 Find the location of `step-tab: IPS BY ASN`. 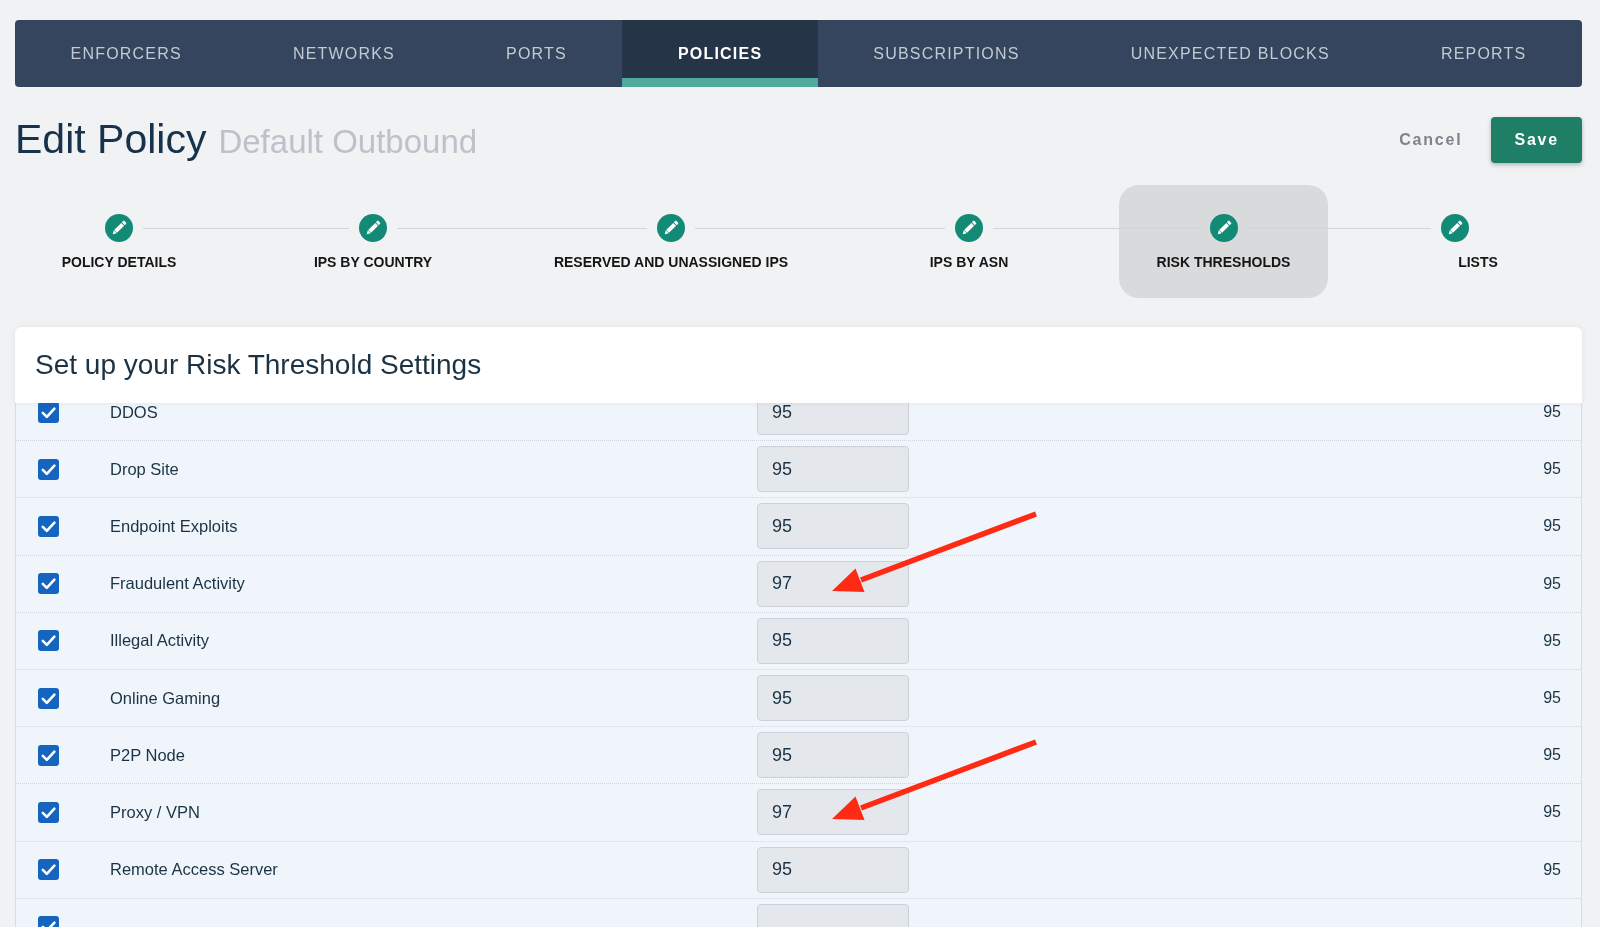

step-tab: IPS BY ASN is located at coordinates (969, 241).